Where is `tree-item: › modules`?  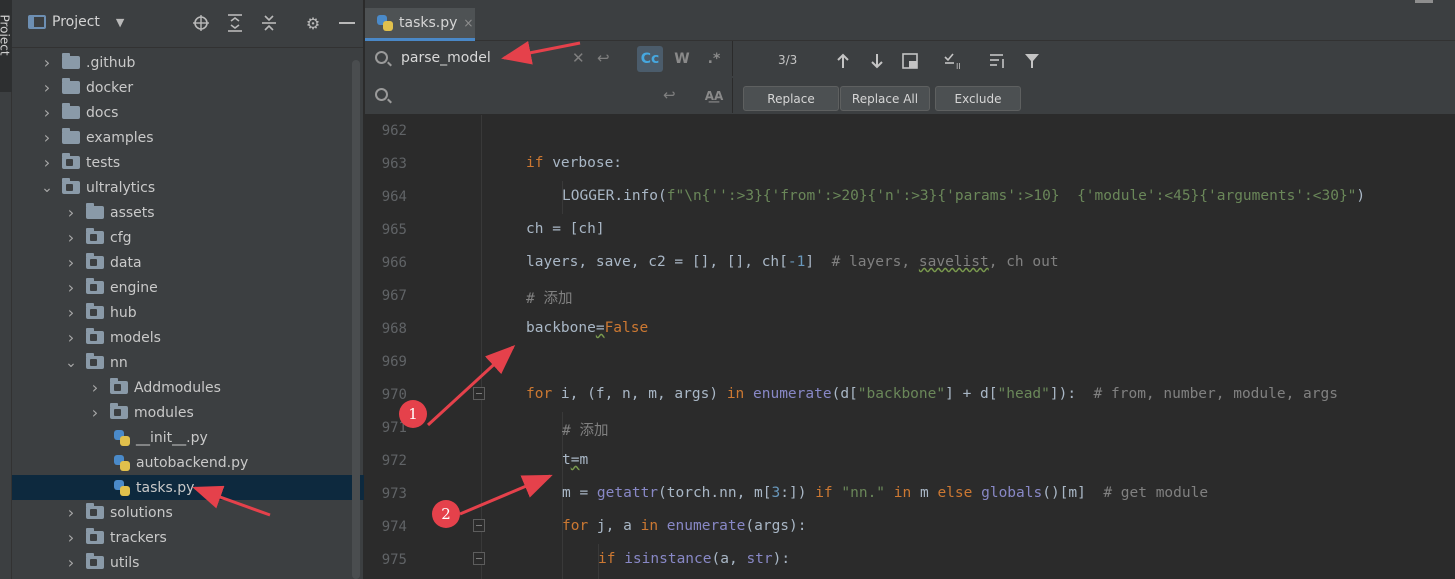
tree-item: › modules is located at coordinates (188, 412).